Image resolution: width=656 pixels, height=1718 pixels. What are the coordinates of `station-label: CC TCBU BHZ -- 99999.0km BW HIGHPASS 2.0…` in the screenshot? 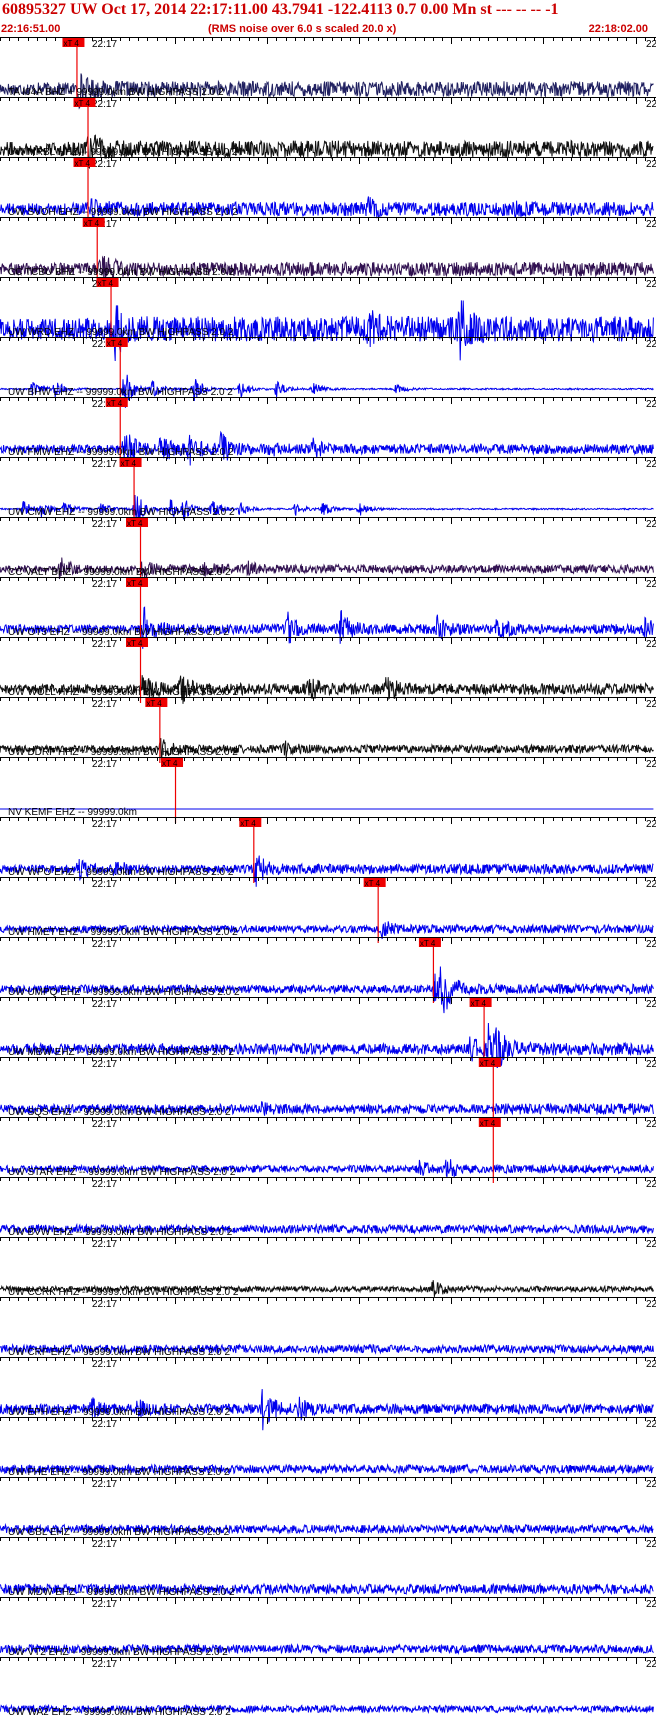 It's located at (121, 272).